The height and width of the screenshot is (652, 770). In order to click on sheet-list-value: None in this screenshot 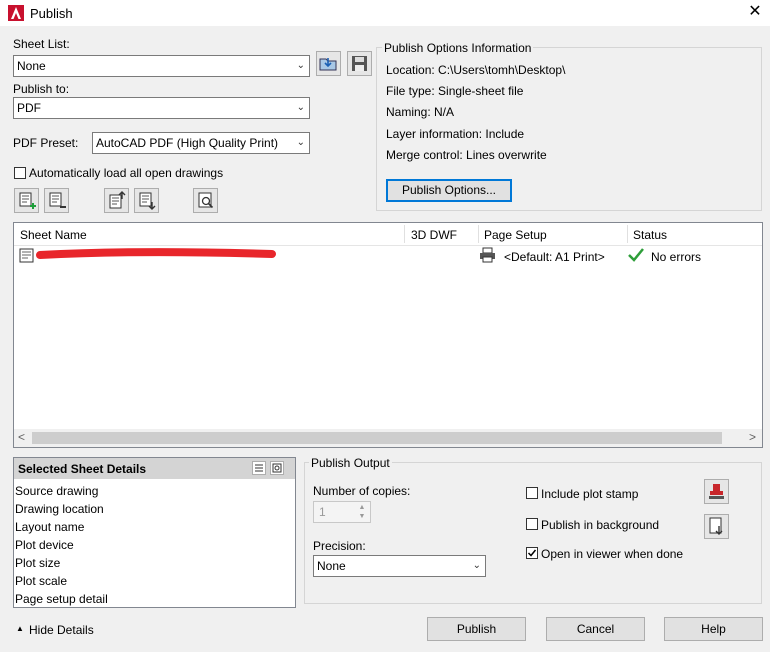, I will do `click(31, 66)`.